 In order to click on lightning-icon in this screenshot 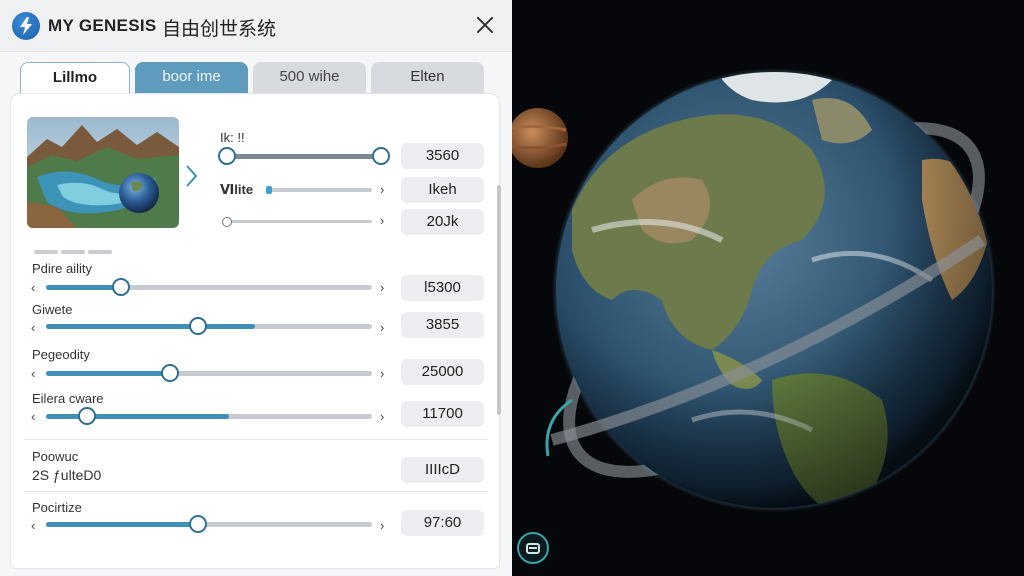, I will do `click(26, 26)`.